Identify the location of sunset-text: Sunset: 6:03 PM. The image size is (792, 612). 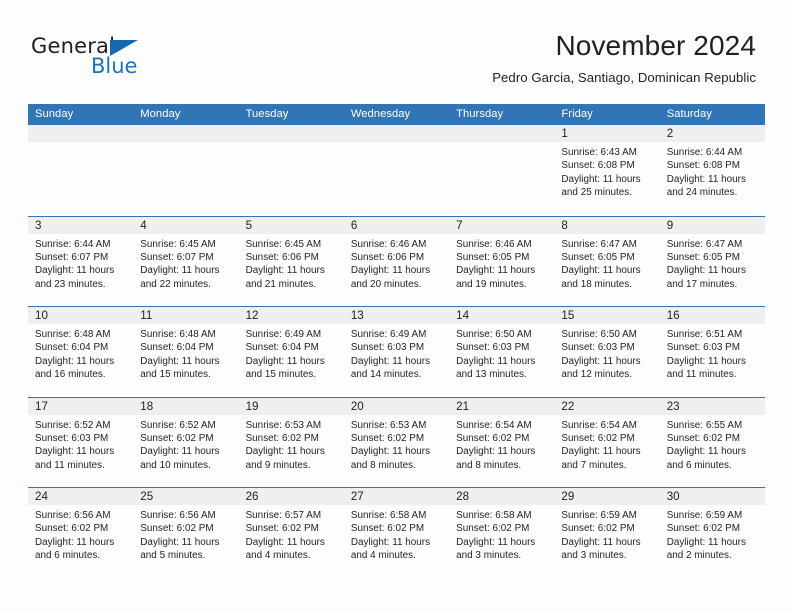
(493, 348).